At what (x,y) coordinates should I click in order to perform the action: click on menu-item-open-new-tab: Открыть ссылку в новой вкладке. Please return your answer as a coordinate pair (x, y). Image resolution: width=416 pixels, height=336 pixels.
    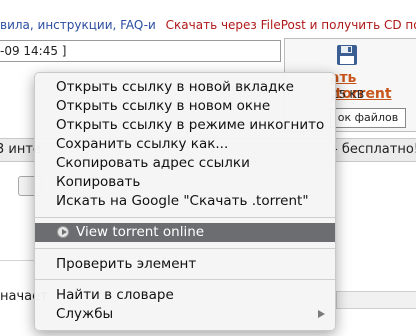
    Looking at the image, I should click on (185, 87).